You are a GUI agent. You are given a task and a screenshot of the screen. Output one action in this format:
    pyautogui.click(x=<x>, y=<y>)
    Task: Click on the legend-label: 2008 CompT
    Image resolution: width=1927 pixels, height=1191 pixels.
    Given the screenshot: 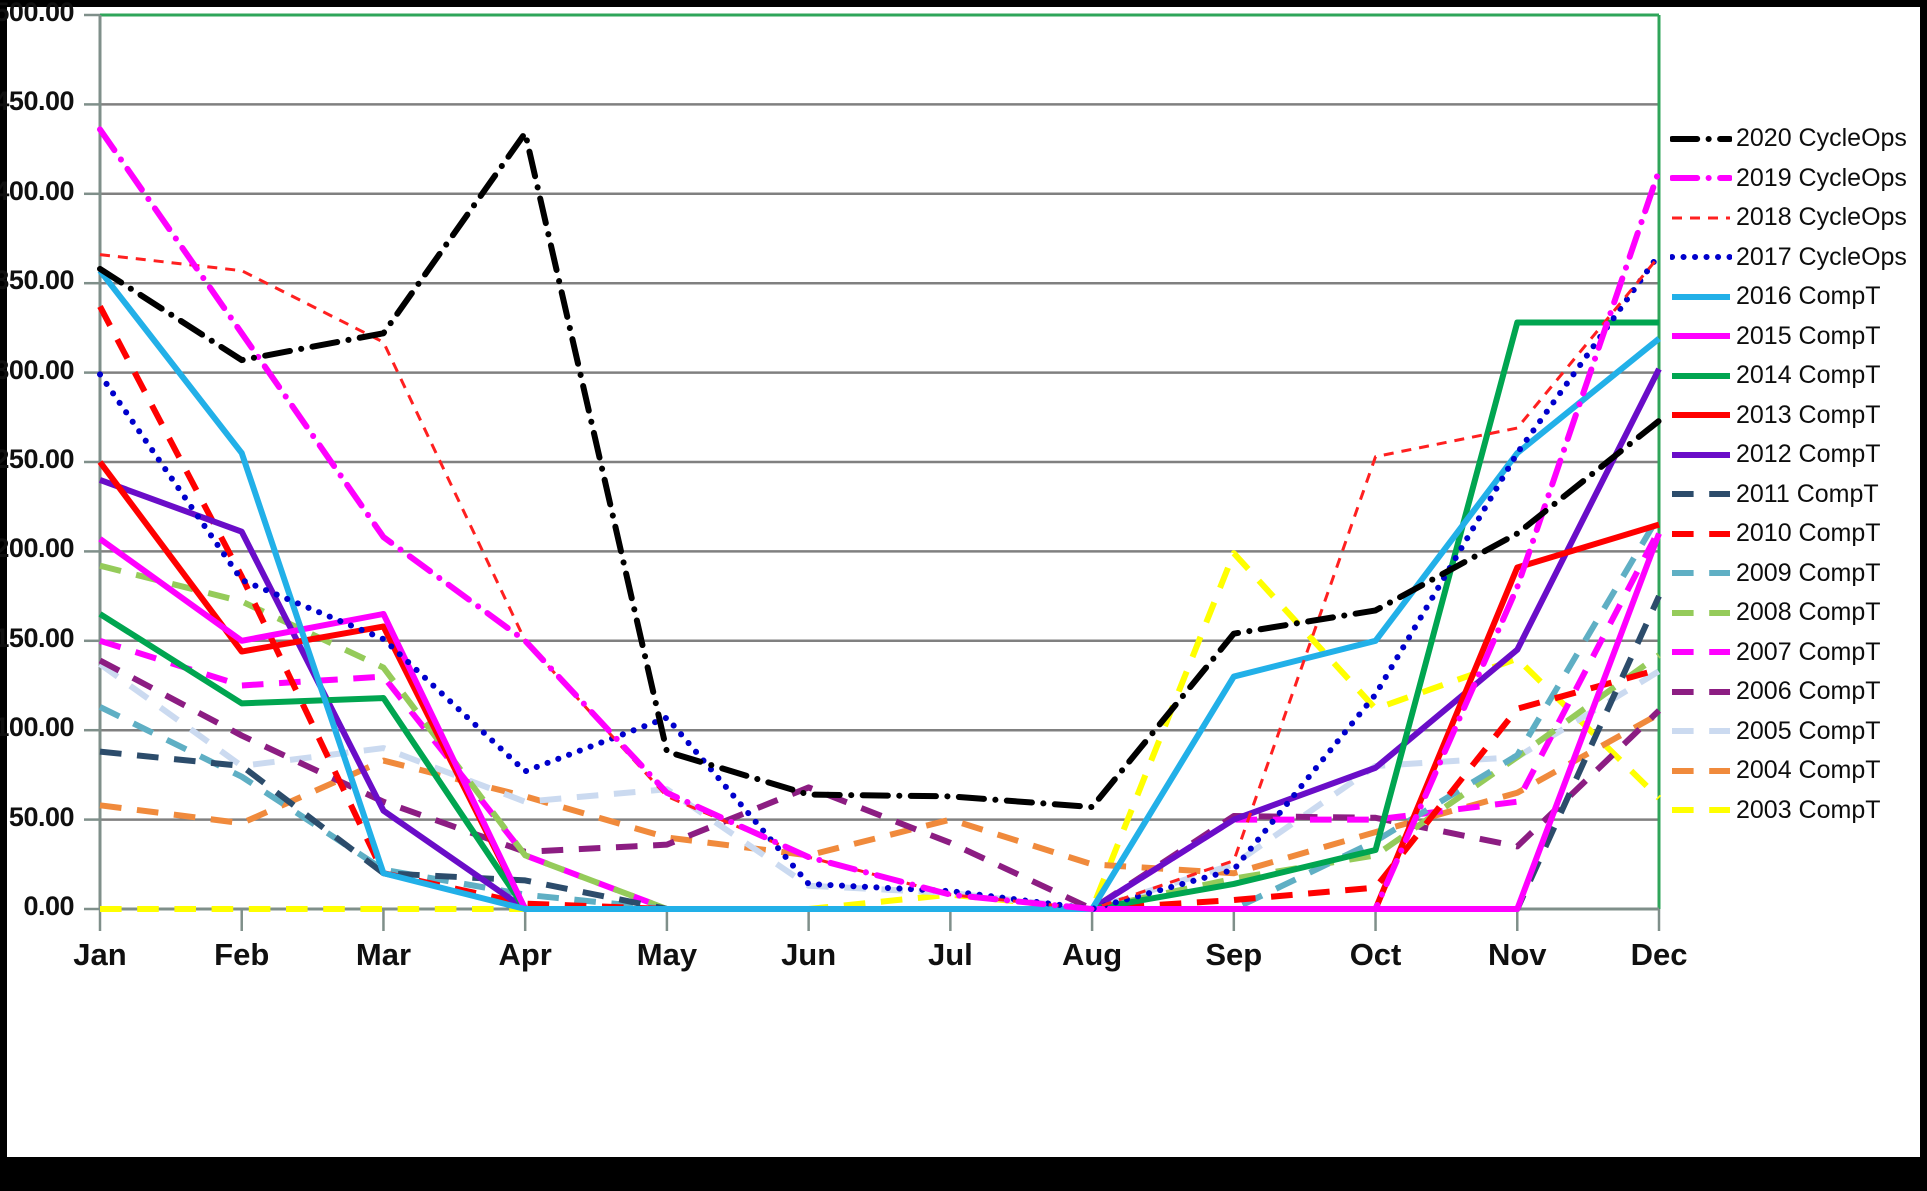 What is the action you would take?
    pyautogui.click(x=1808, y=612)
    